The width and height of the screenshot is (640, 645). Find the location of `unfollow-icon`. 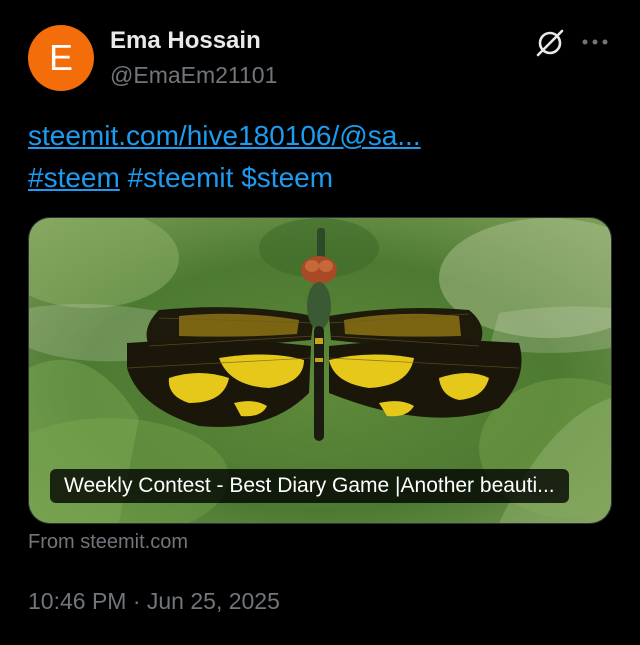

unfollow-icon is located at coordinates (550, 43).